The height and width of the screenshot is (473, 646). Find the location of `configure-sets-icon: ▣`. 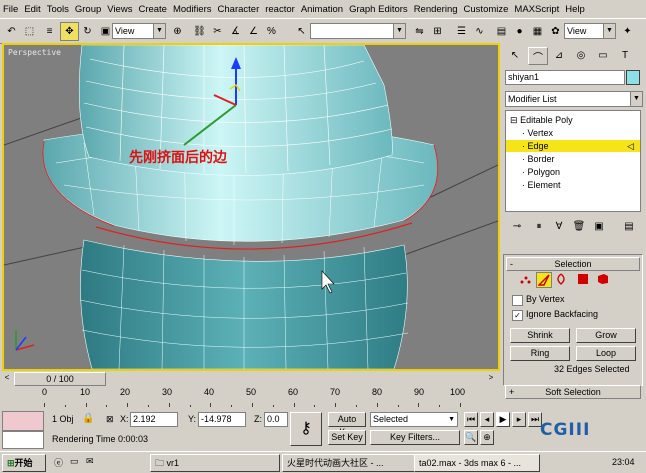

configure-sets-icon: ▣ is located at coordinates (599, 226).